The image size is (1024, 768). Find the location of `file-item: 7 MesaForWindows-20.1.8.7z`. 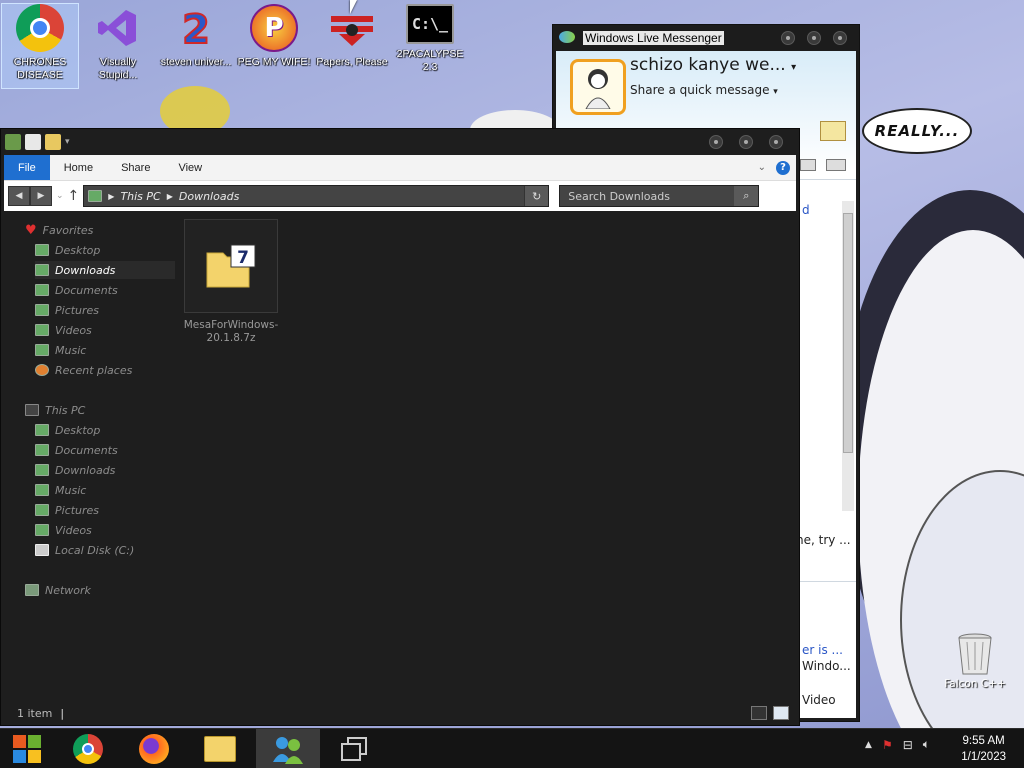

file-item: 7 MesaForWindows-20.1.8.7z is located at coordinates (231, 282).